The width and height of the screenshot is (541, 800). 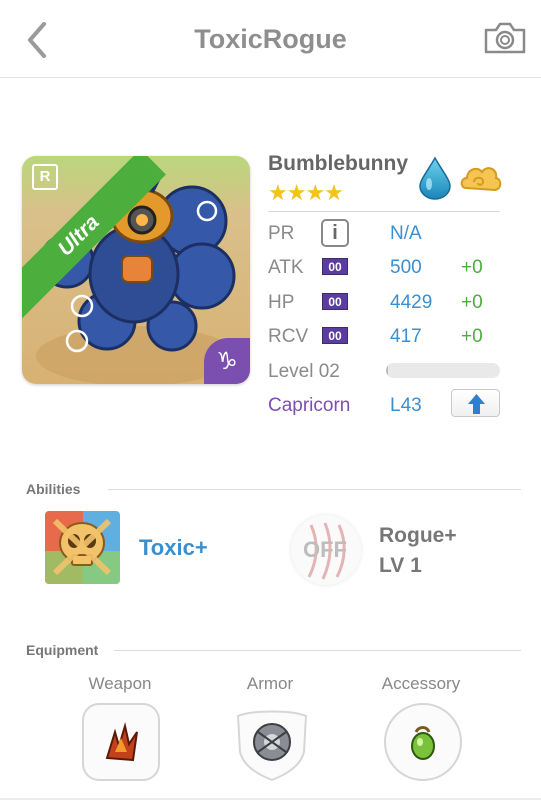 I want to click on upgrade-button, so click(x=475, y=403).